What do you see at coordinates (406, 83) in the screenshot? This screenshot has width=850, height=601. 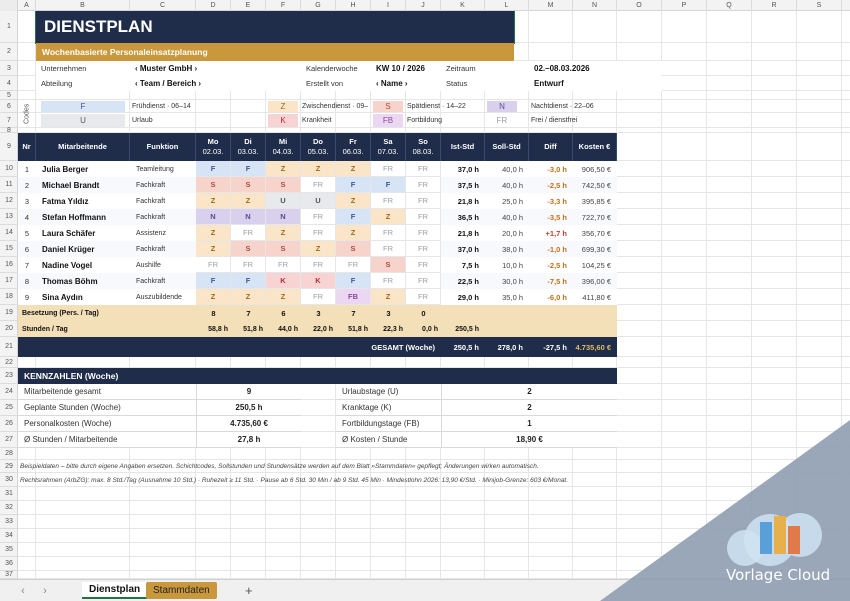 I see `creator-value: ‹ Name ›` at bounding box center [406, 83].